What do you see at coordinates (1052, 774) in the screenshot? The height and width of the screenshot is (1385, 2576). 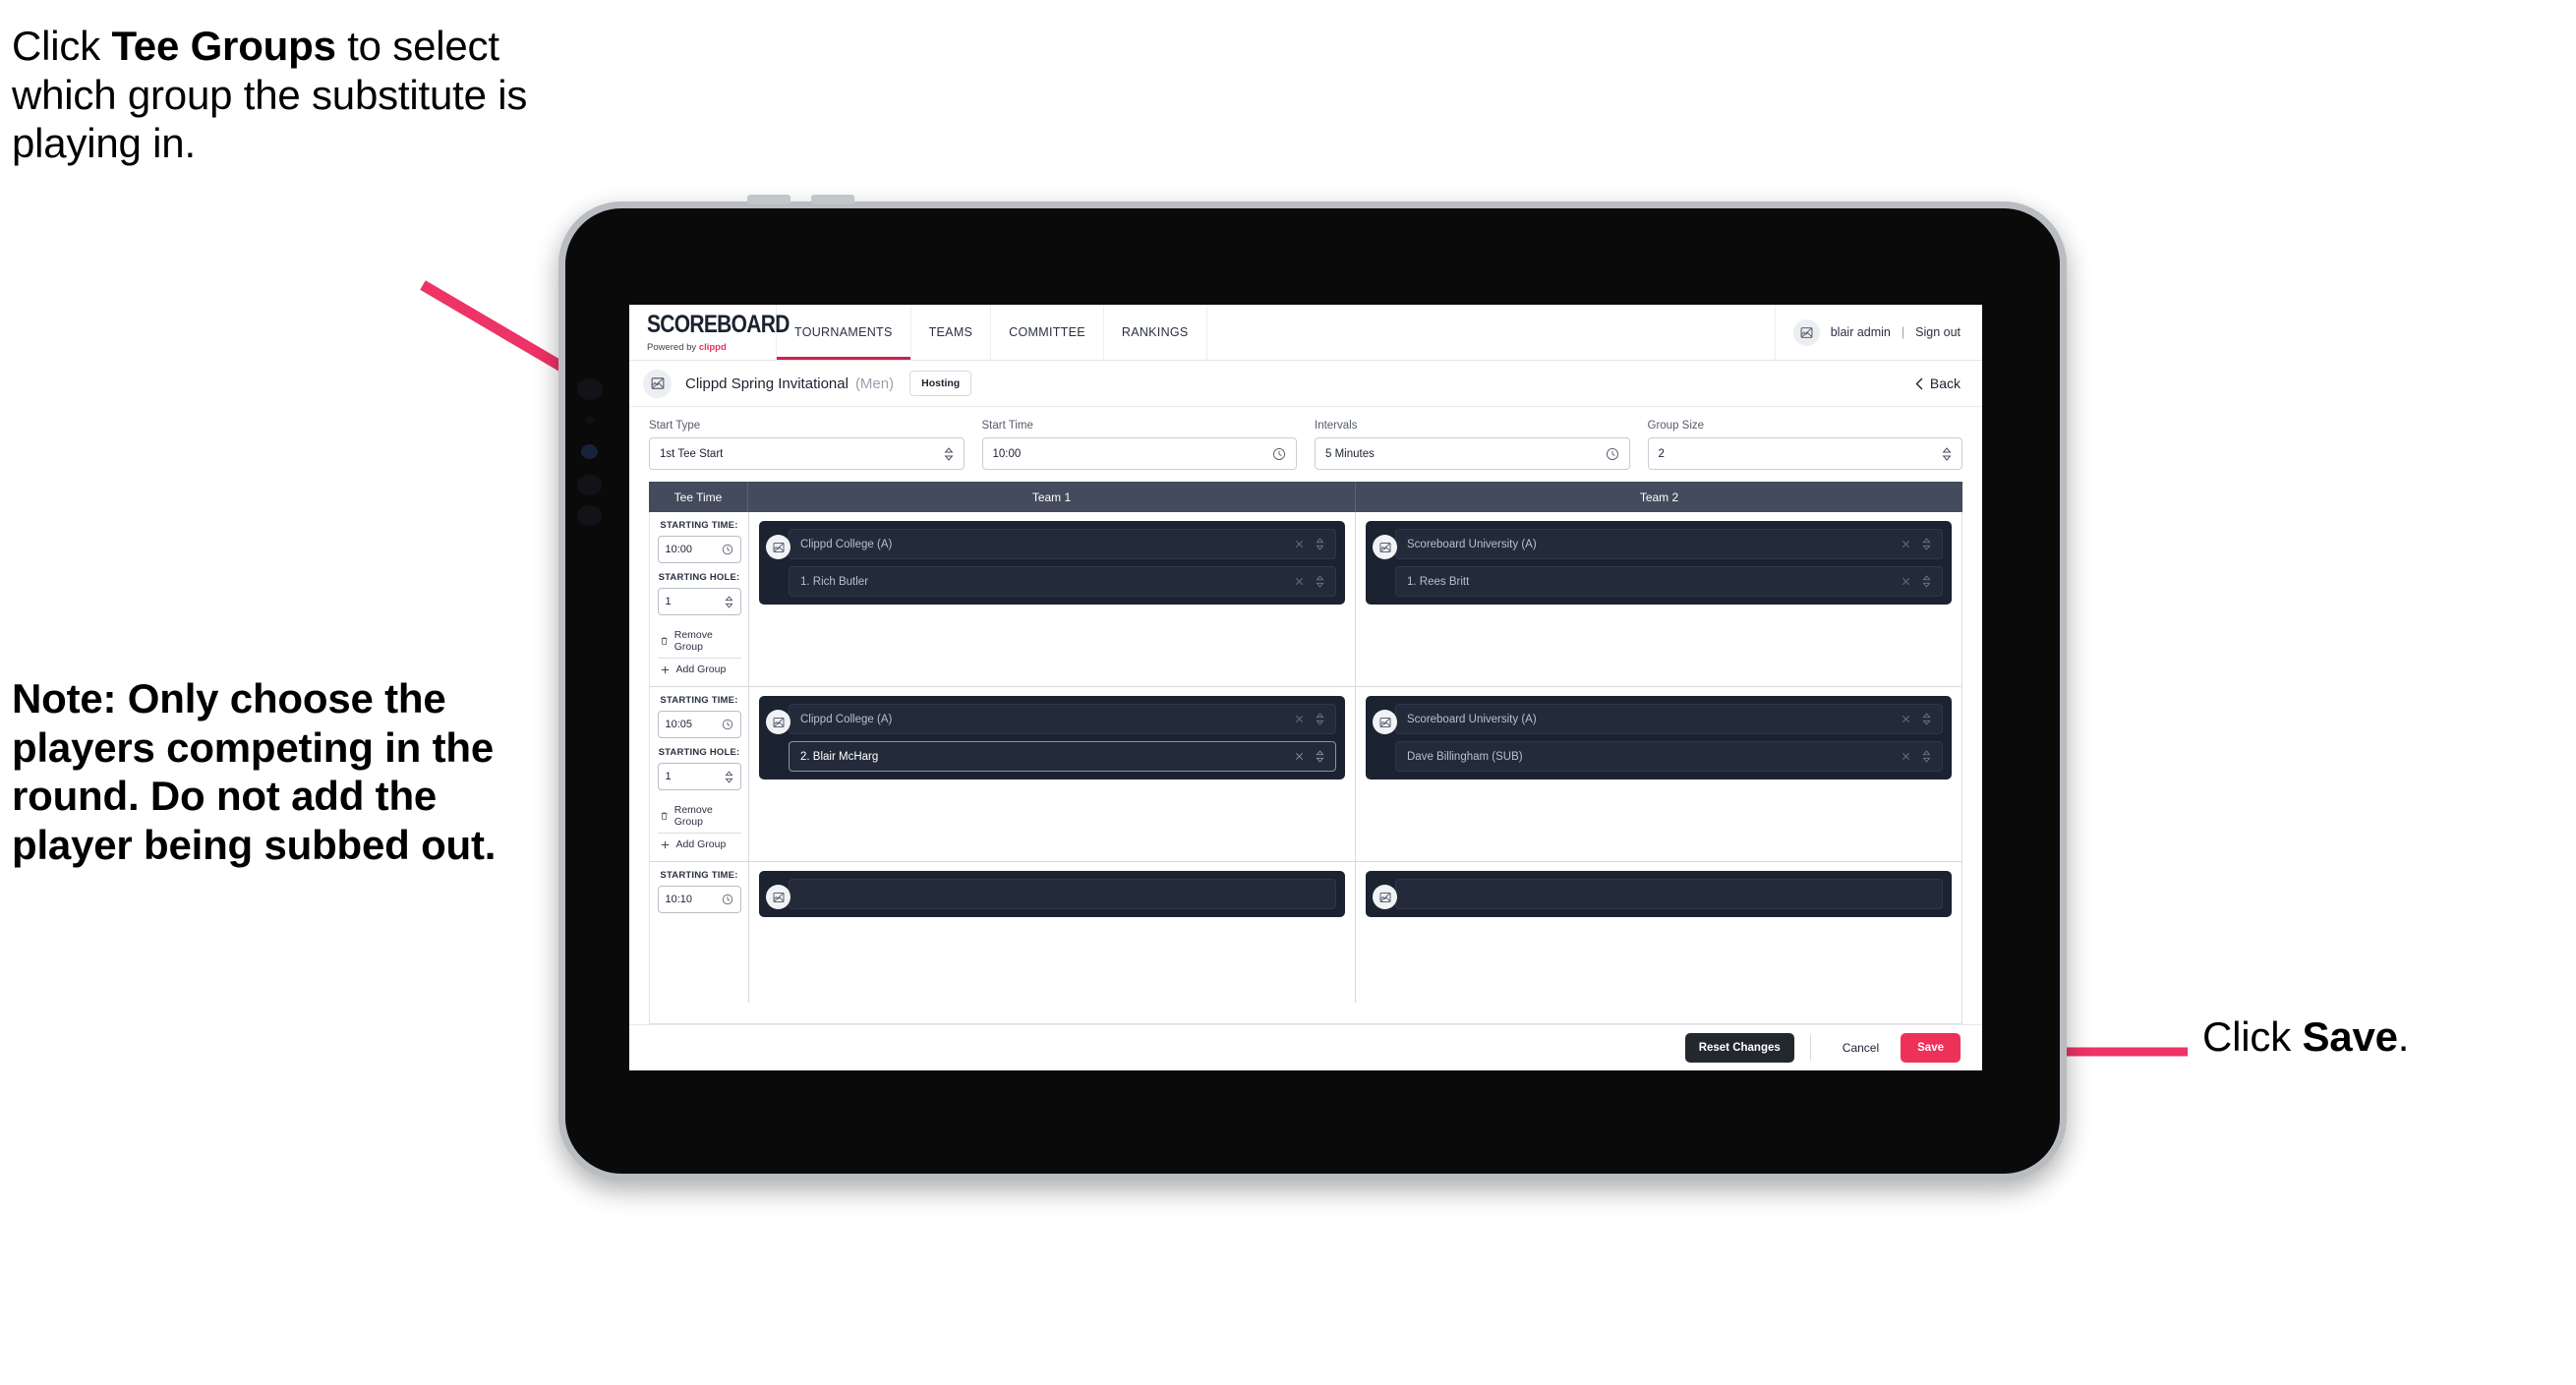 I see `team-1-cell: Clippd College (A) 2. Blair McHarg` at bounding box center [1052, 774].